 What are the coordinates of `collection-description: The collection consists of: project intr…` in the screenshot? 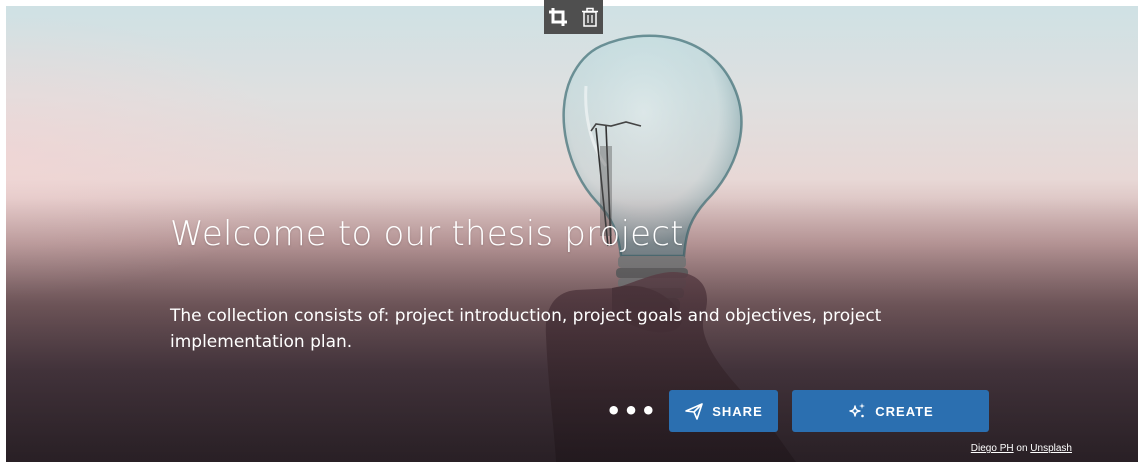 It's located at (526, 329).